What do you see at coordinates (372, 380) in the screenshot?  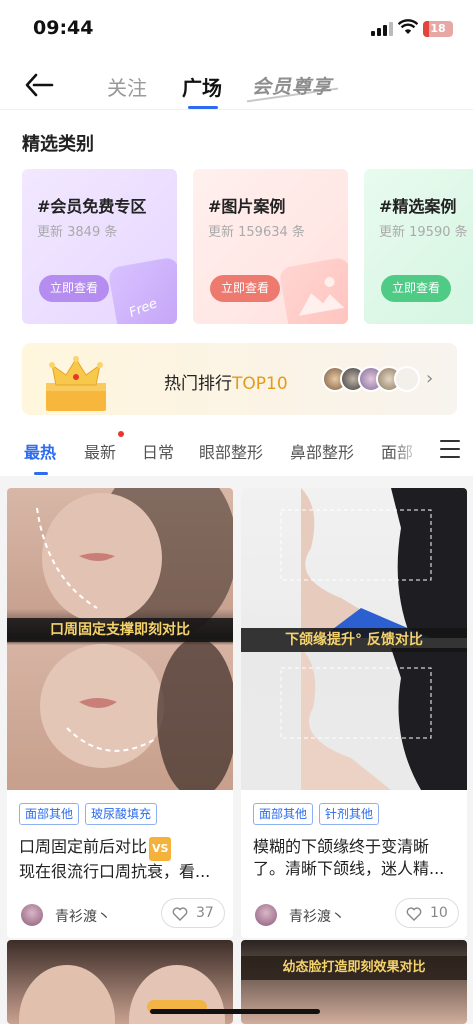 I see `ranking-avatars` at bounding box center [372, 380].